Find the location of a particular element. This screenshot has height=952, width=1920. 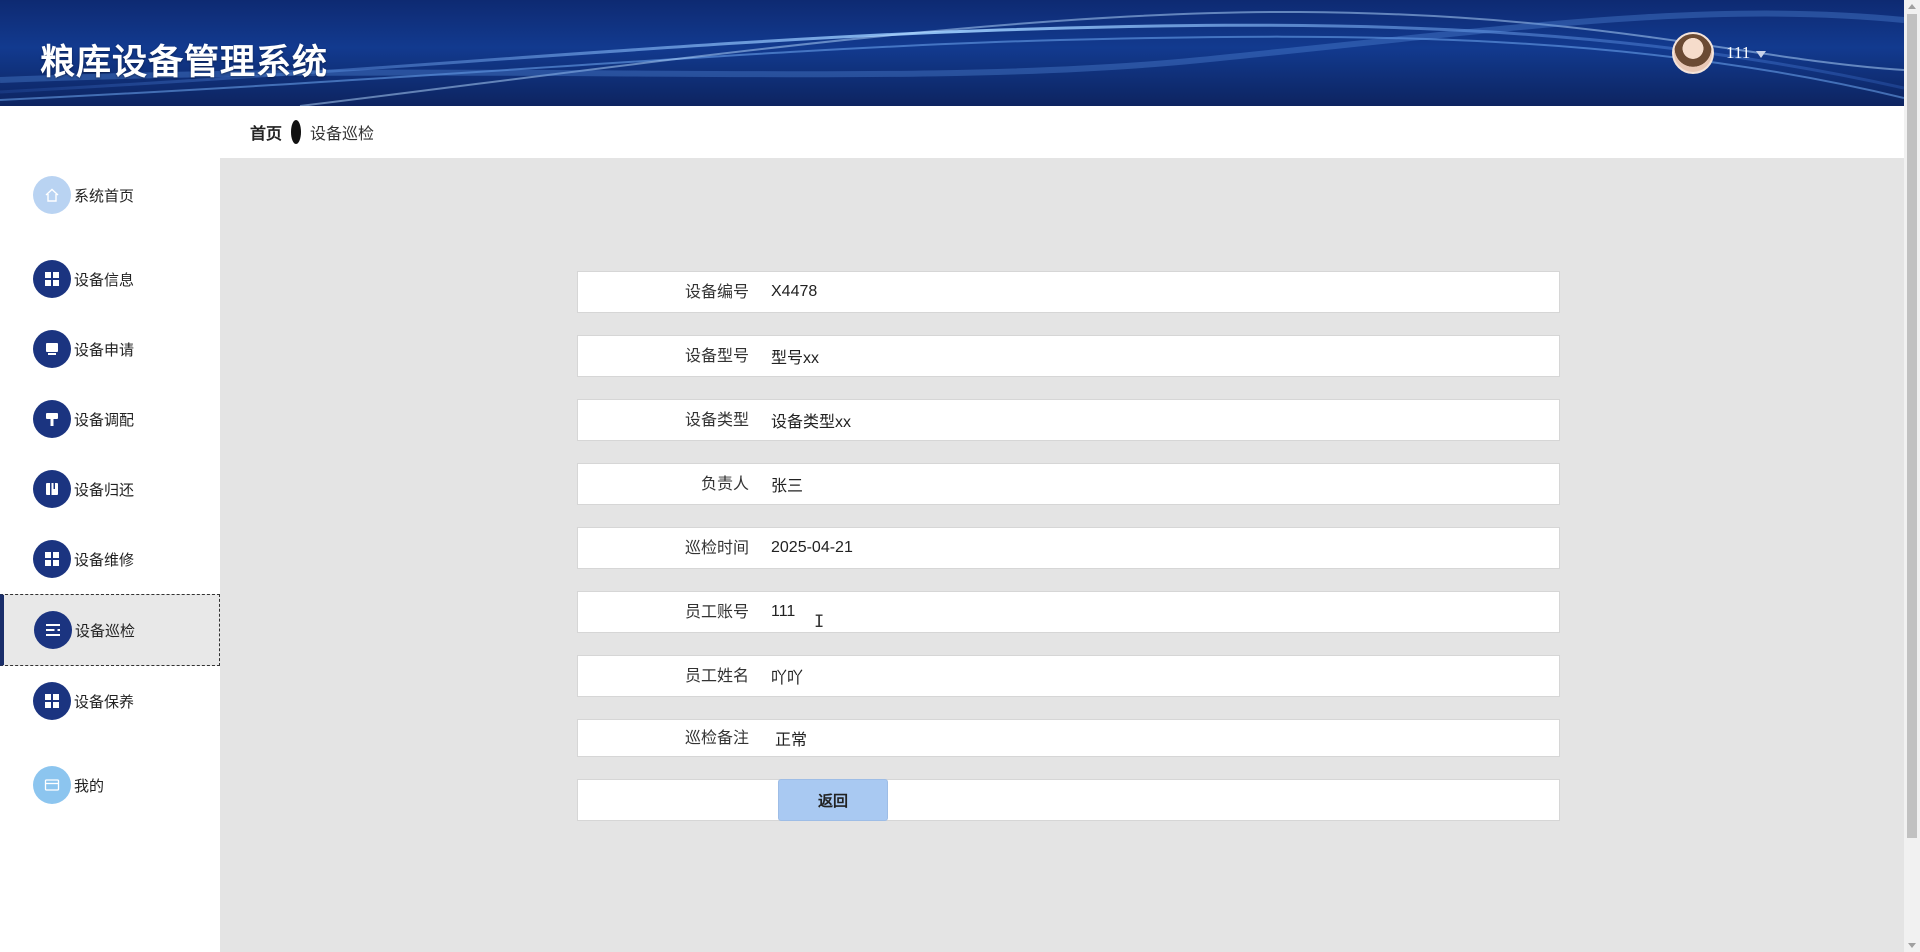

sidebar-item-label: 设备调配 is located at coordinates (104, 420).